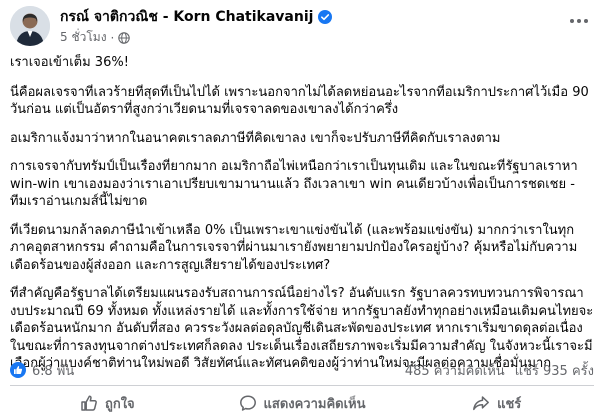 The width and height of the screenshot is (603, 419). Describe the element at coordinates (302, 385) in the screenshot. I see `actions-divider` at that location.